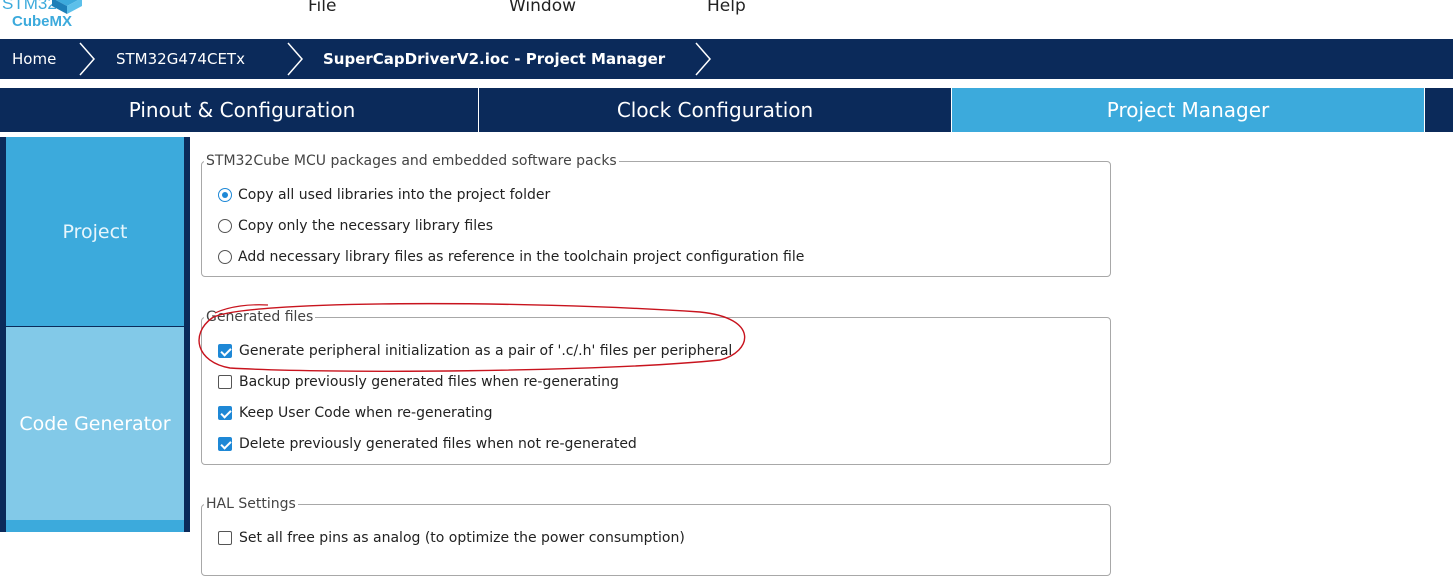 This screenshot has width=1453, height=576. I want to click on tab-clock-configuration: Clock Configuration, so click(715, 110).